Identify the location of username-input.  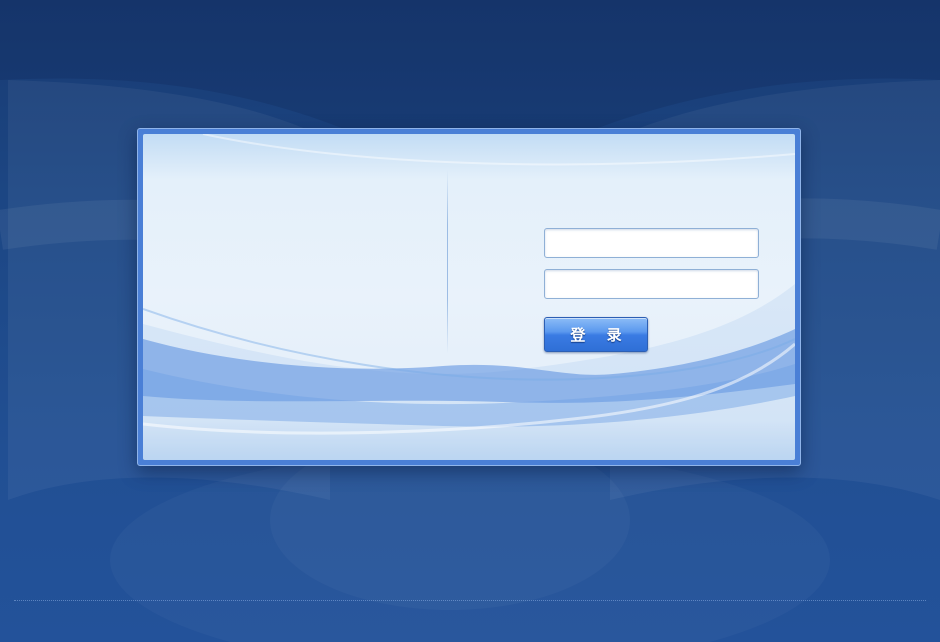
(651, 243).